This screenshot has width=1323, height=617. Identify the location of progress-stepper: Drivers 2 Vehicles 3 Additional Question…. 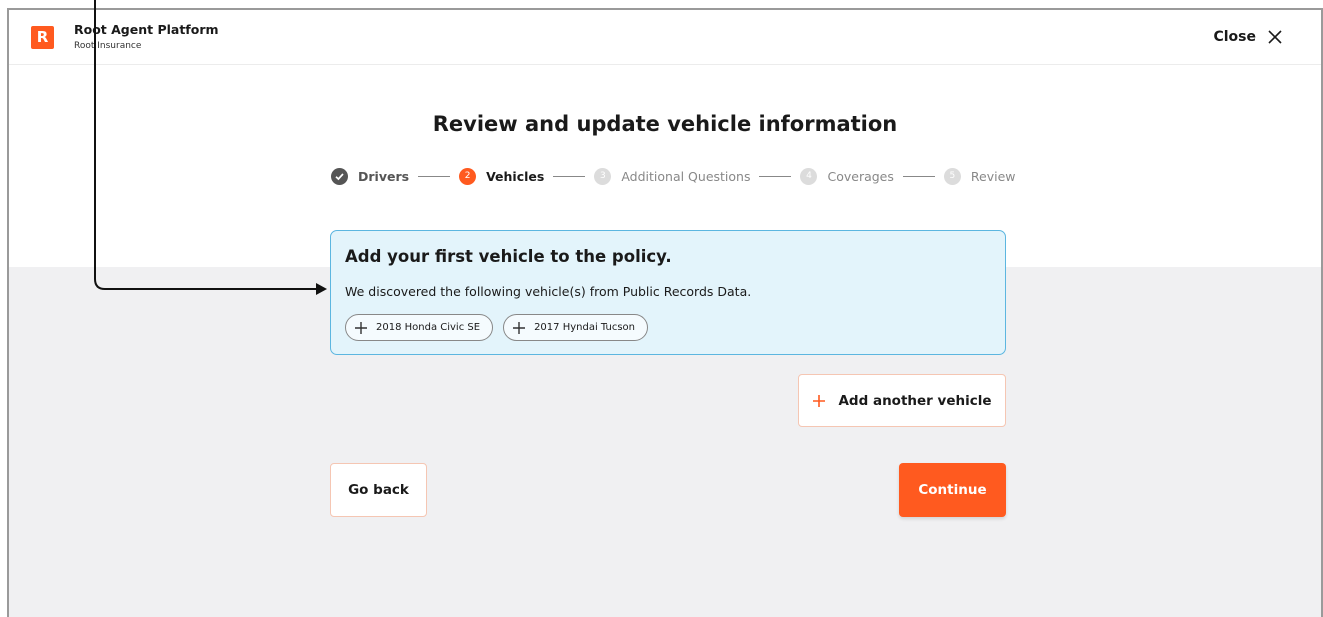
(673, 176).